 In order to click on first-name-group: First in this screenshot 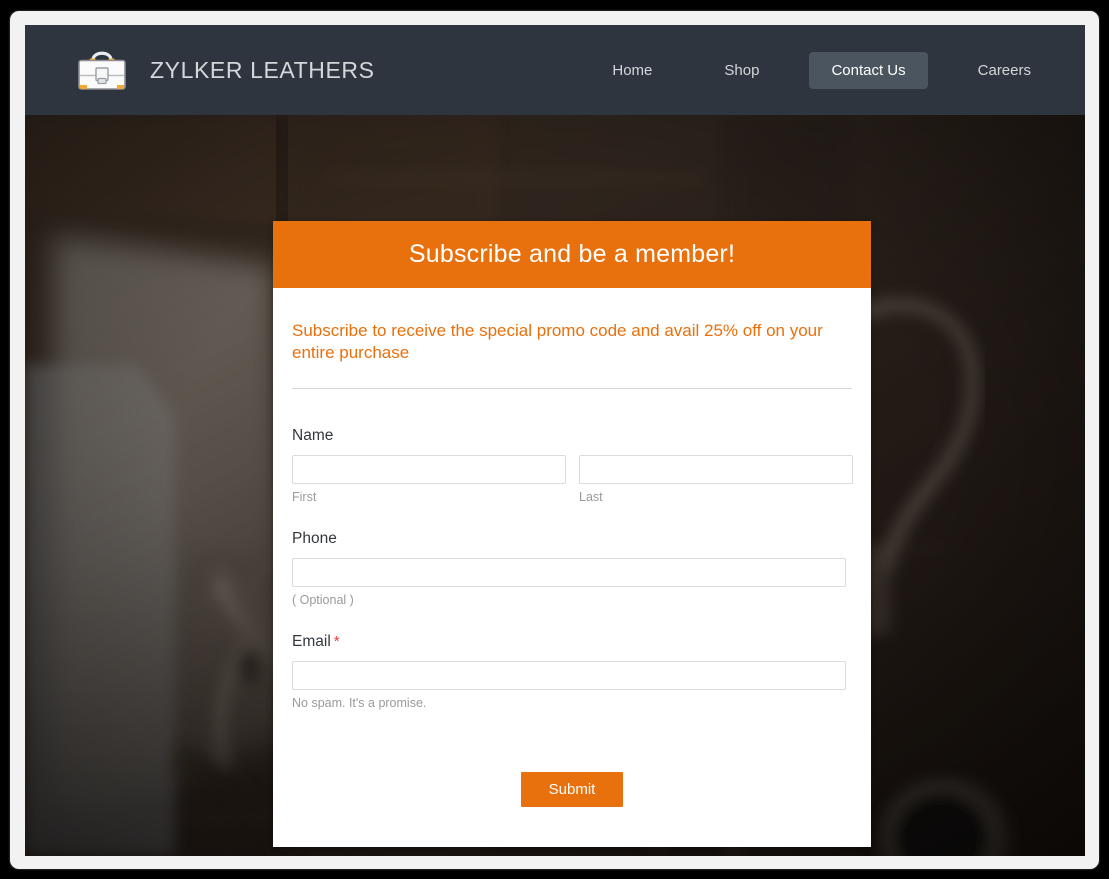, I will do `click(429, 479)`.